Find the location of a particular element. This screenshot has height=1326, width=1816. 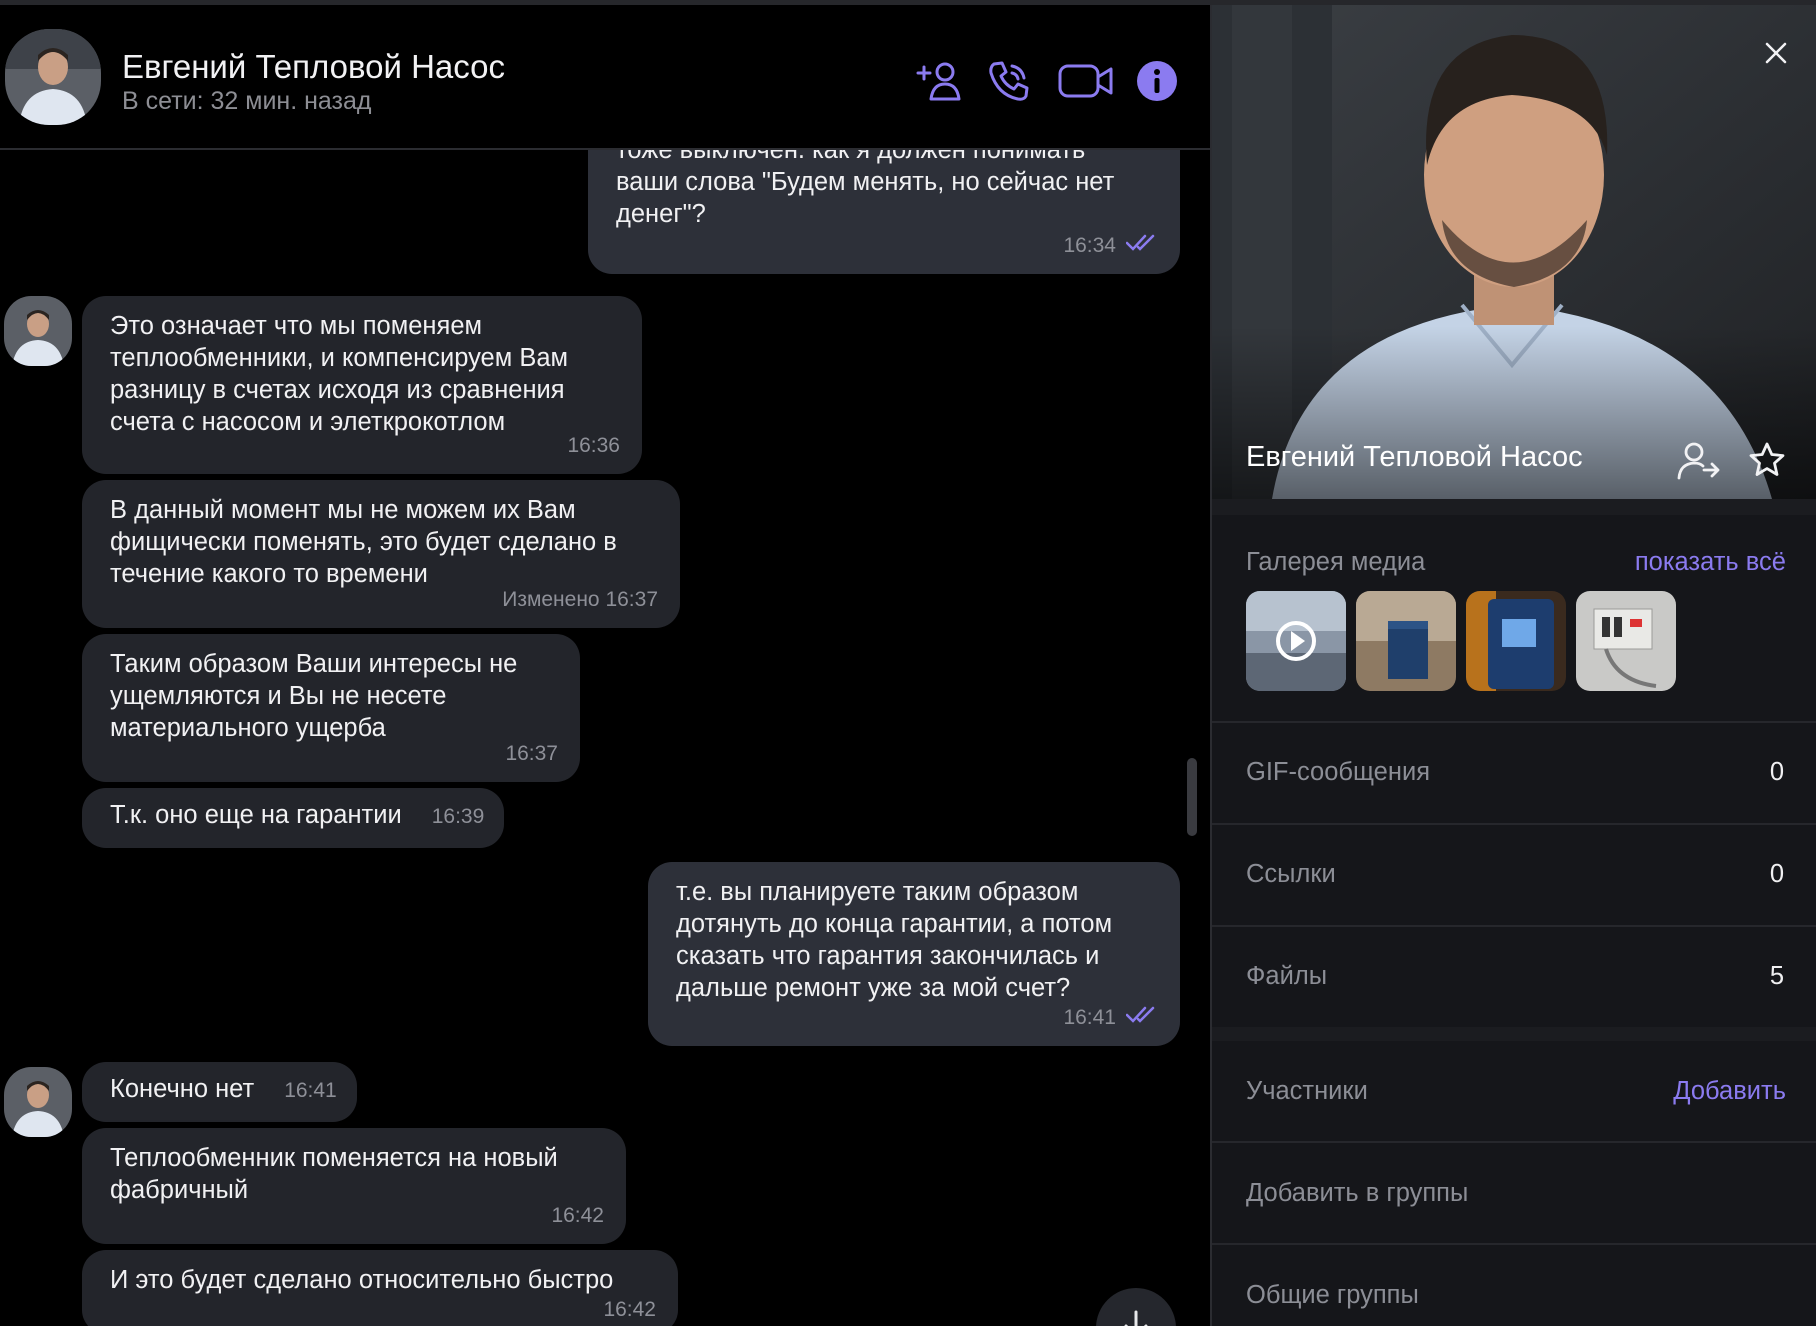

members-row: Участники Добавить is located at coordinates (1514, 1091).